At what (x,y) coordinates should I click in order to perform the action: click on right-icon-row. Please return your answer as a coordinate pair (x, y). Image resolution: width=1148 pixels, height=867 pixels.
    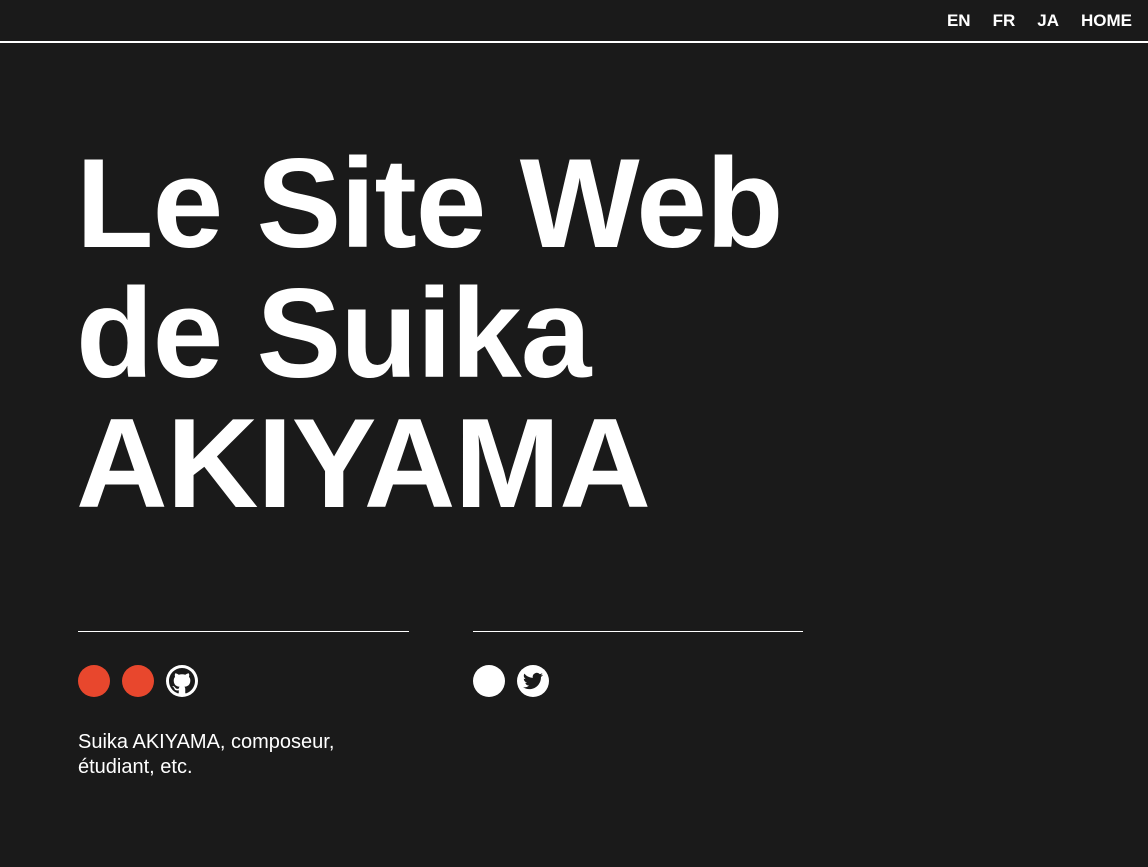
    Looking at the image, I should click on (638, 681).